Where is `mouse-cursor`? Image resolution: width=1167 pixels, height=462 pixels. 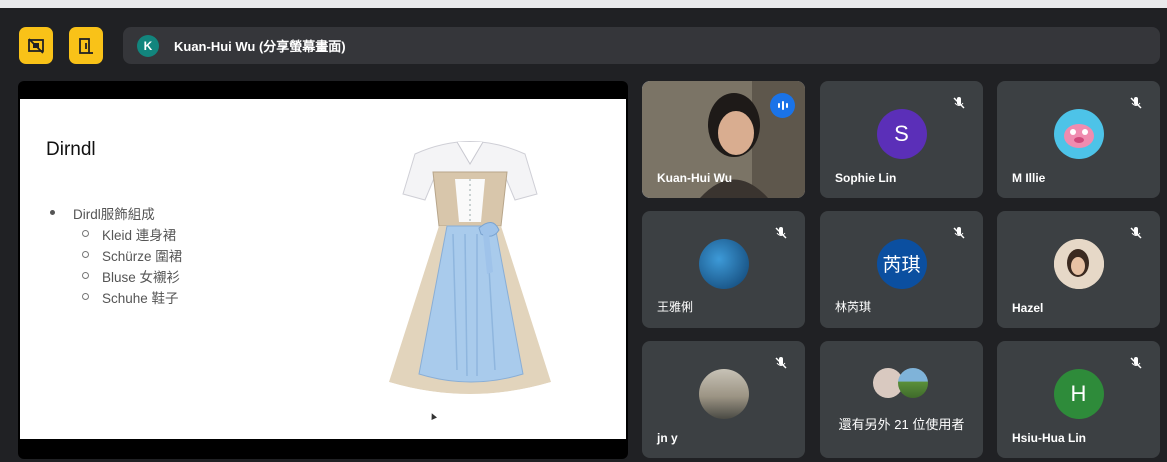 mouse-cursor is located at coordinates (433, 416).